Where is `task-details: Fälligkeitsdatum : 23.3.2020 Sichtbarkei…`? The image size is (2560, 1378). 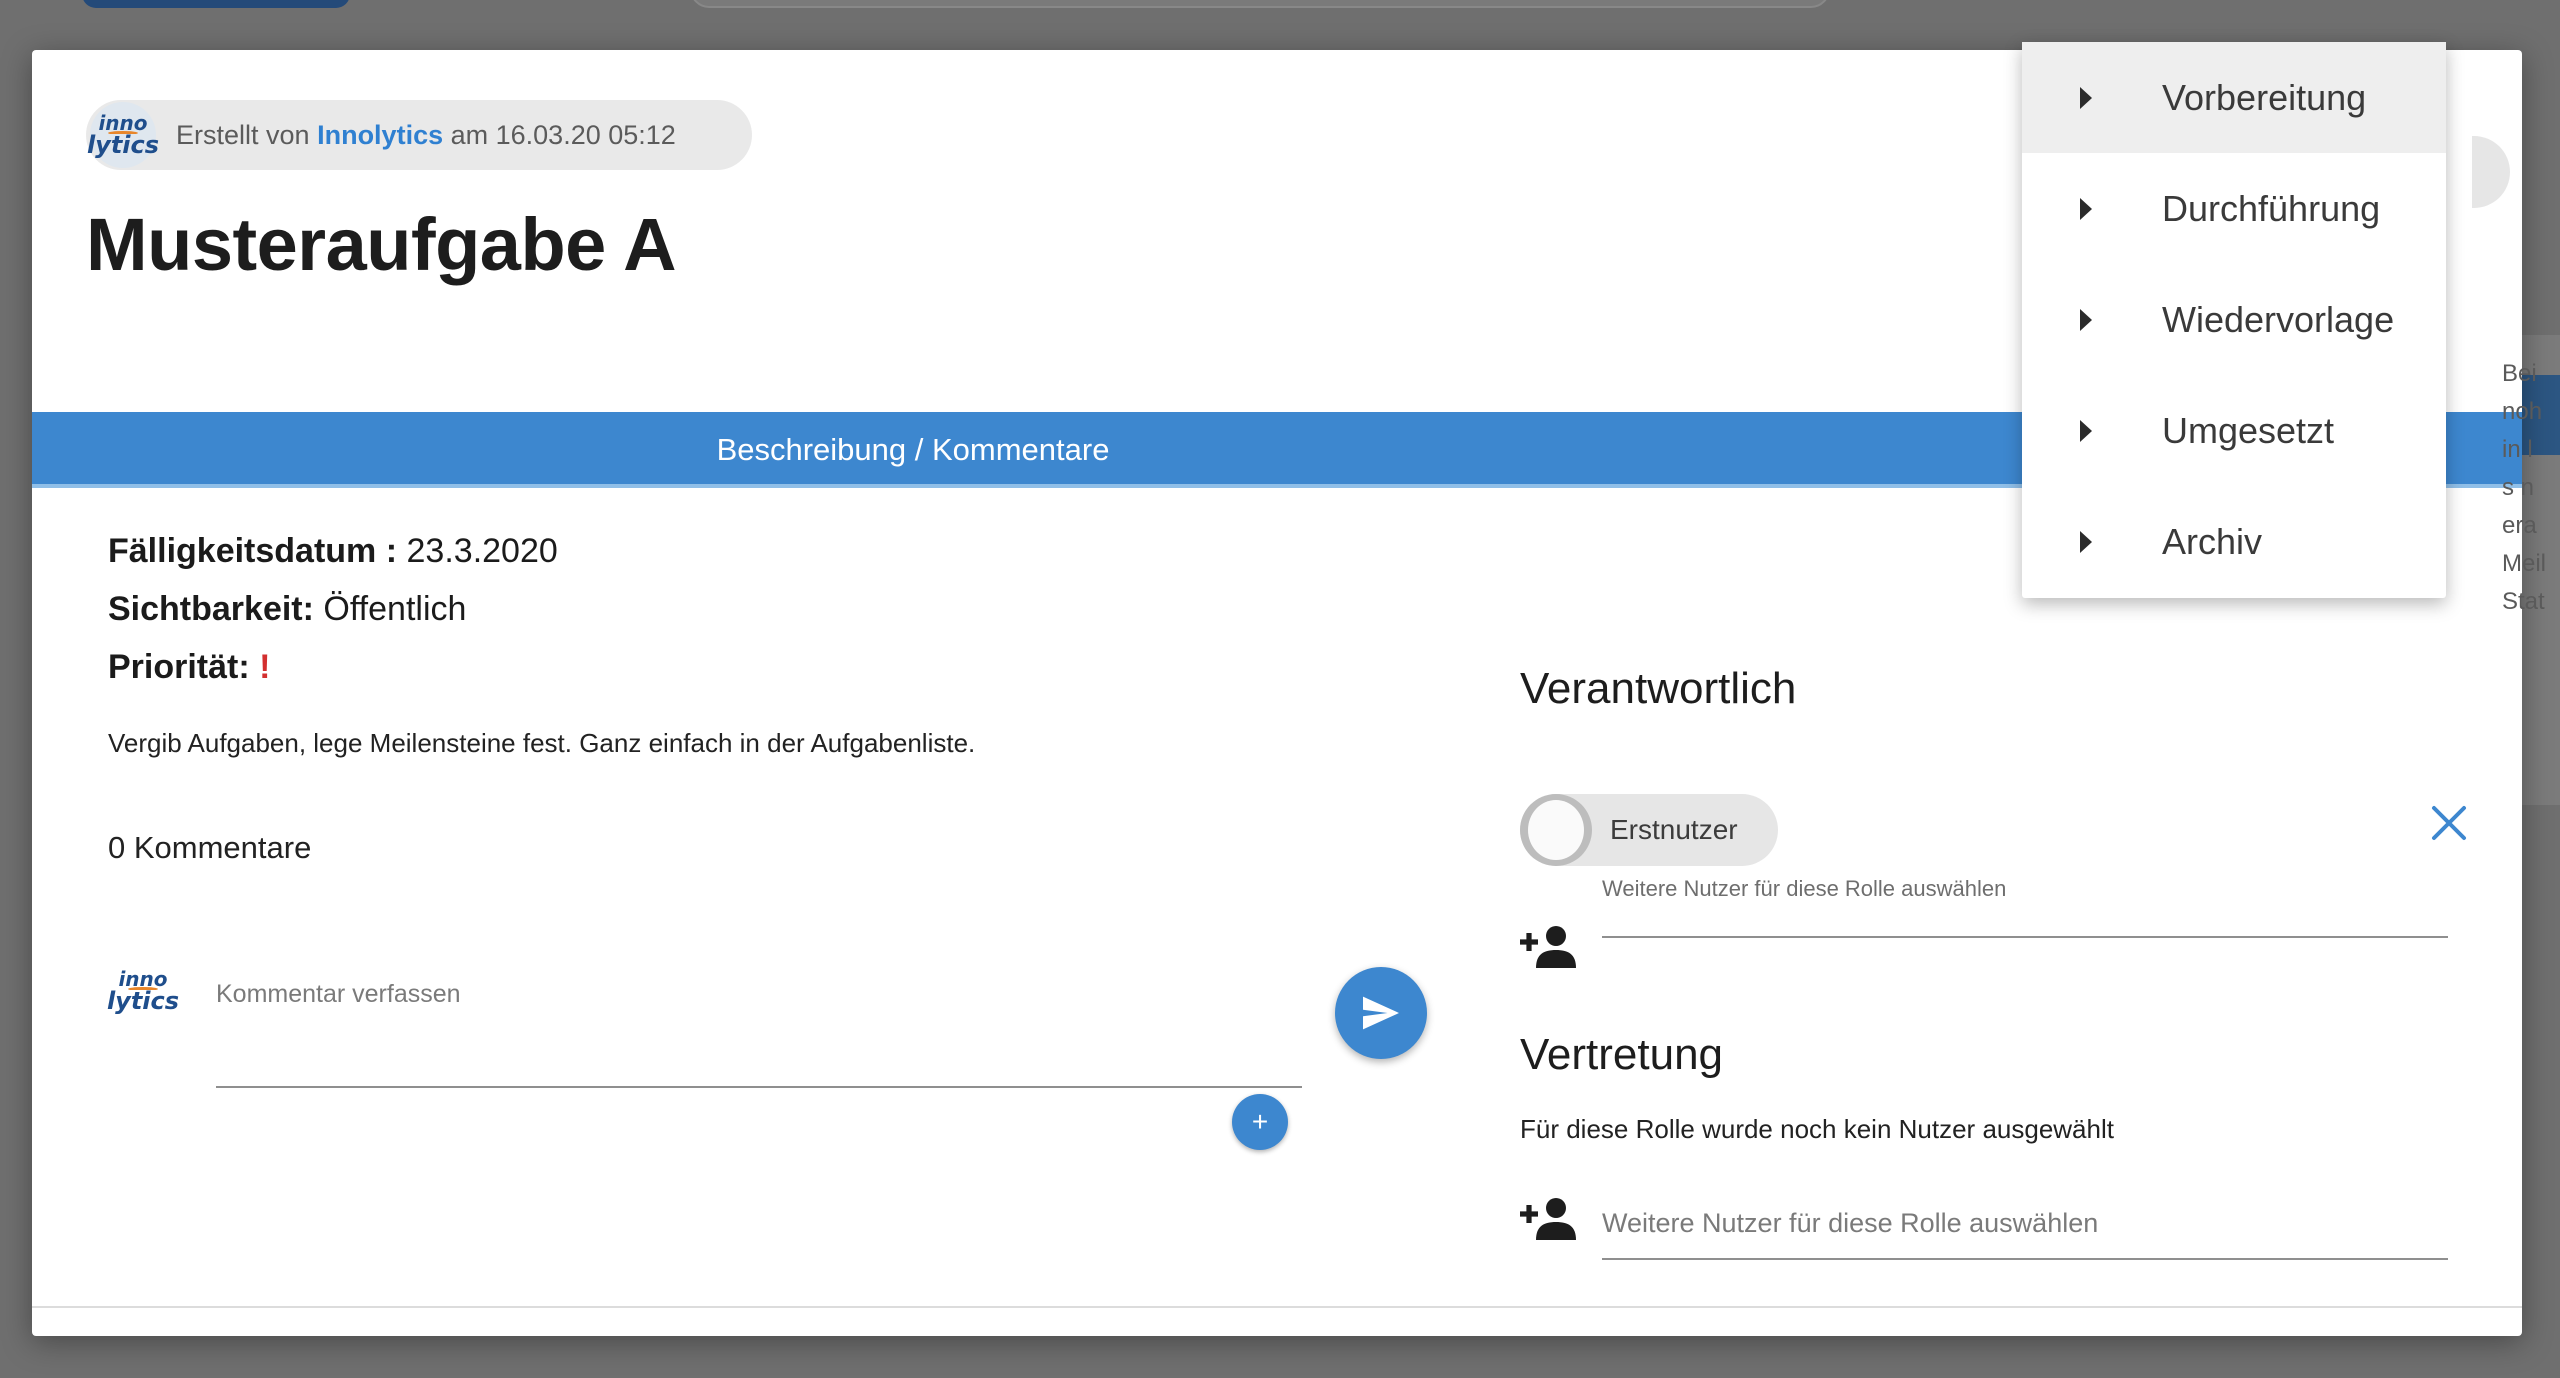
task-details: Fälligkeitsdatum : 23.3.2020 Sichtbarkei… is located at coordinates (333, 609).